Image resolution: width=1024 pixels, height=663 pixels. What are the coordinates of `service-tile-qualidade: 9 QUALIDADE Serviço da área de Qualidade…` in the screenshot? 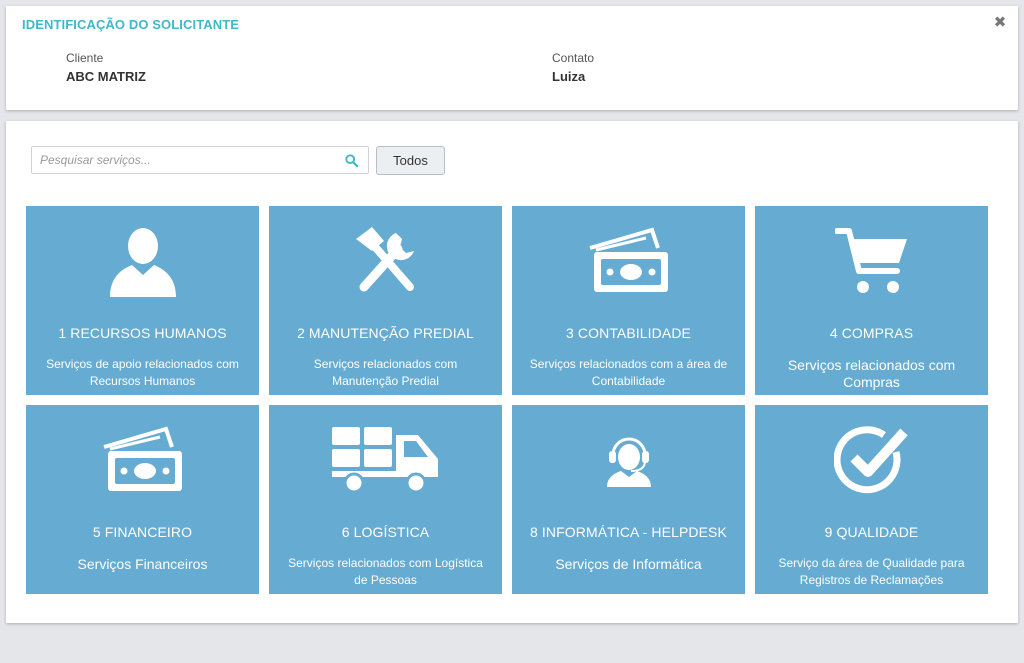 It's located at (871, 499).